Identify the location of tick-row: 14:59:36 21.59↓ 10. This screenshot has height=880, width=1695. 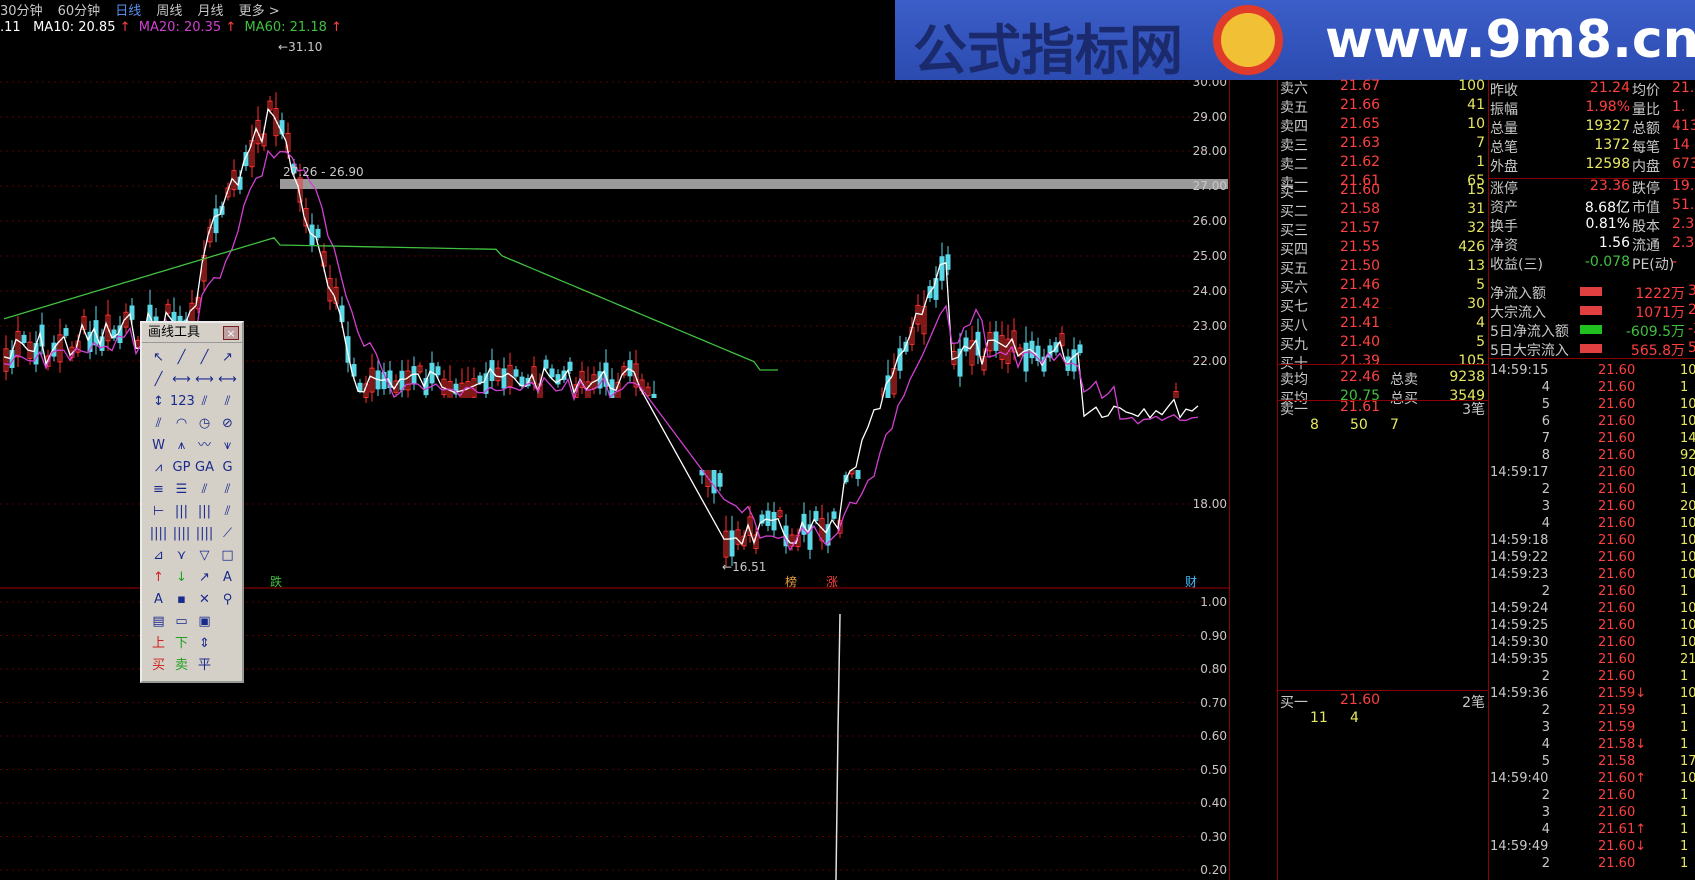
(1592, 694).